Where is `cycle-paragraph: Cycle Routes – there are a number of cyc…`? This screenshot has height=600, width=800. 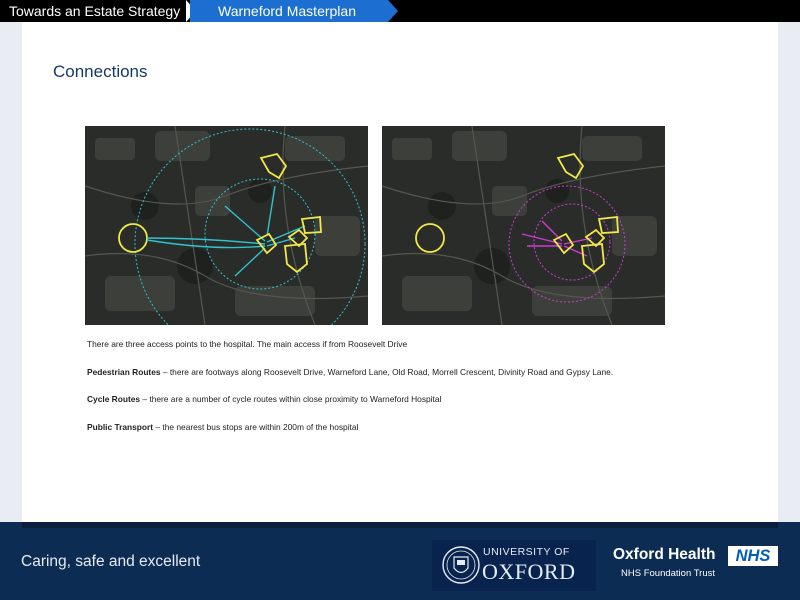 cycle-paragraph: Cycle Routes – there are a number of cyc… is located at coordinates (387, 399).